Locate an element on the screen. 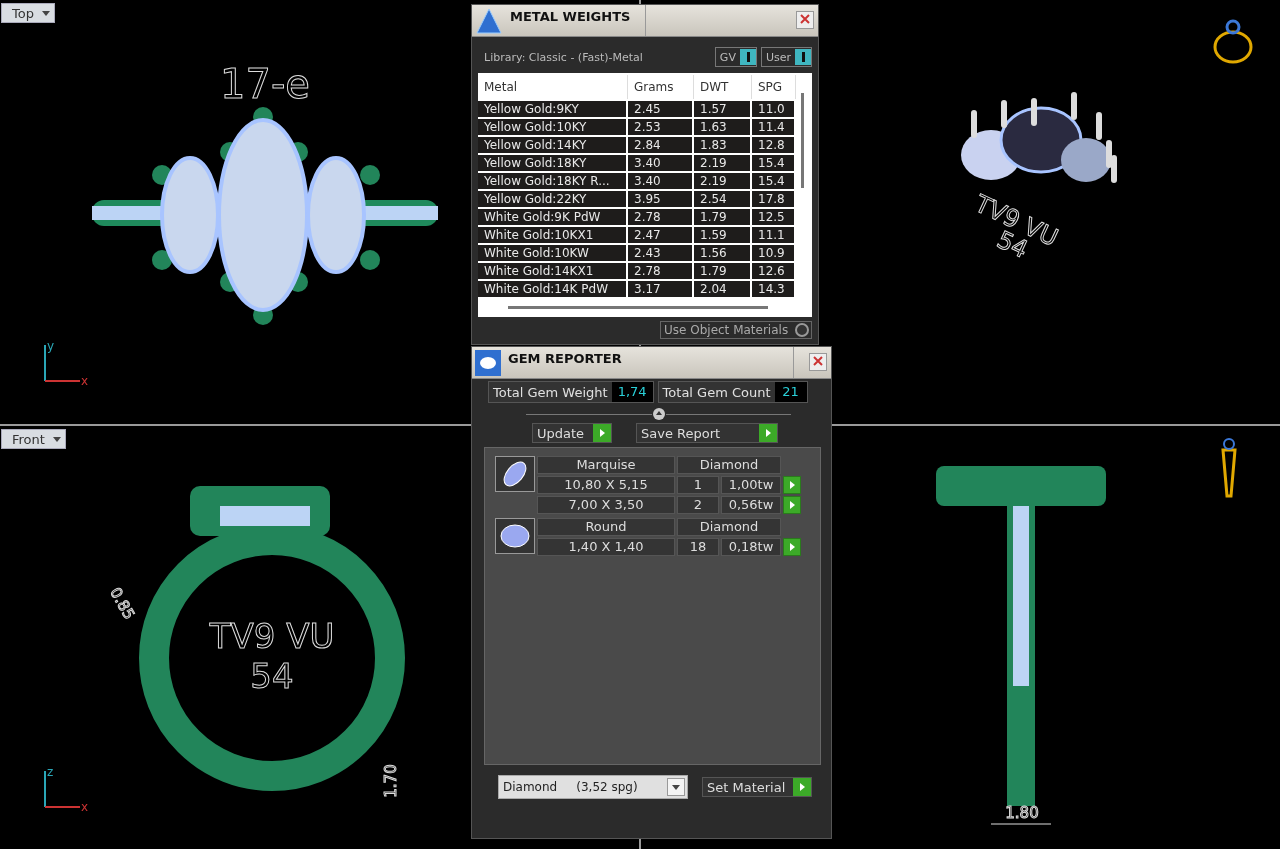 The height and width of the screenshot is (849, 1280). table-cell: 12.8 is located at coordinates (774, 145).